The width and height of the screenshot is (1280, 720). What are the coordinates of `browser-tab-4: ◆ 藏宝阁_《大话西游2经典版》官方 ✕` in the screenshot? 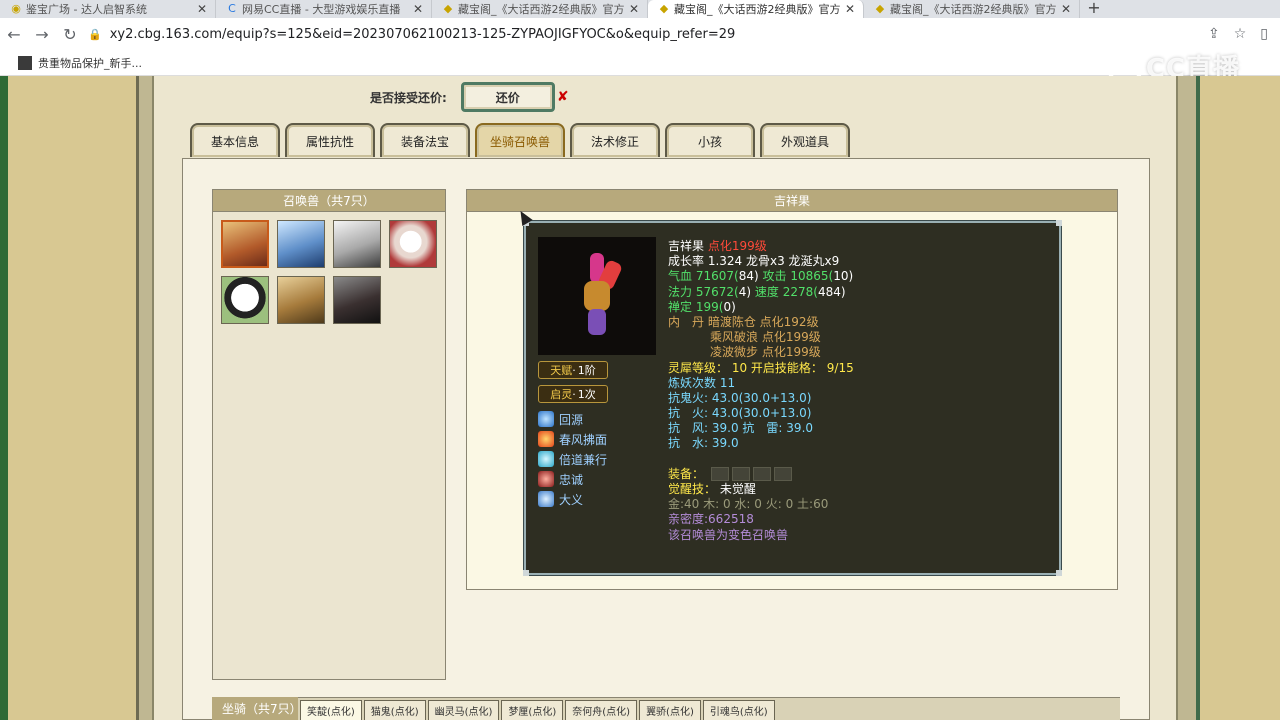 It's located at (756, 9).